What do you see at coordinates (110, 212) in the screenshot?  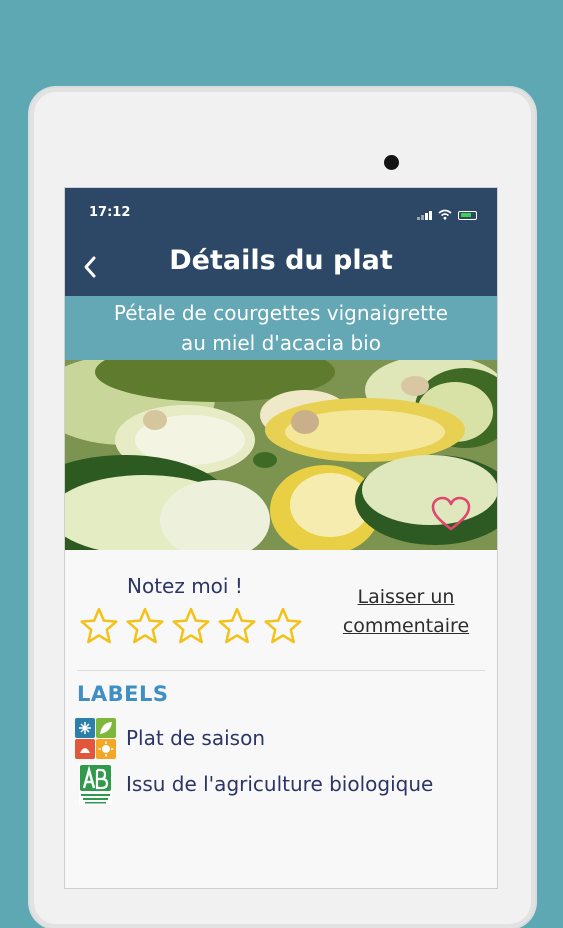 I see `status-time: 17:12` at bounding box center [110, 212].